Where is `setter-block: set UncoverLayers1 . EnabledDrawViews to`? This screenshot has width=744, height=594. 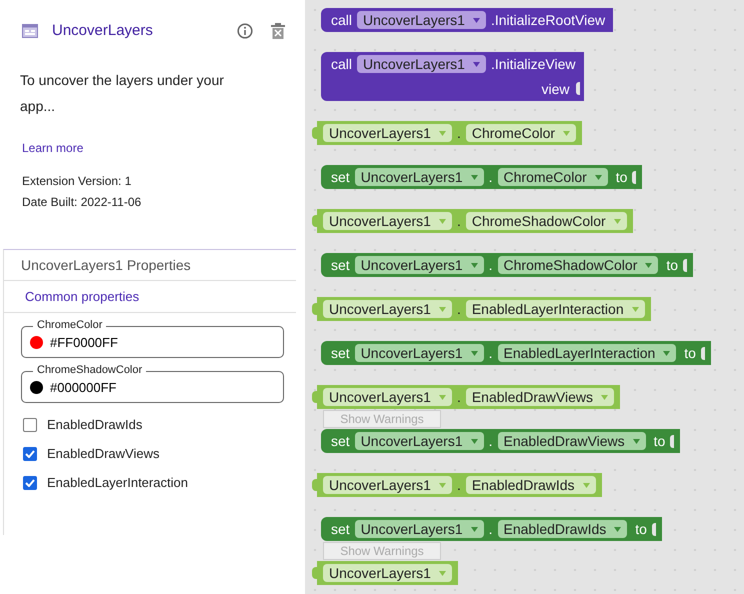
setter-block: set UncoverLayers1 . EnabledDrawViews to is located at coordinates (500, 441).